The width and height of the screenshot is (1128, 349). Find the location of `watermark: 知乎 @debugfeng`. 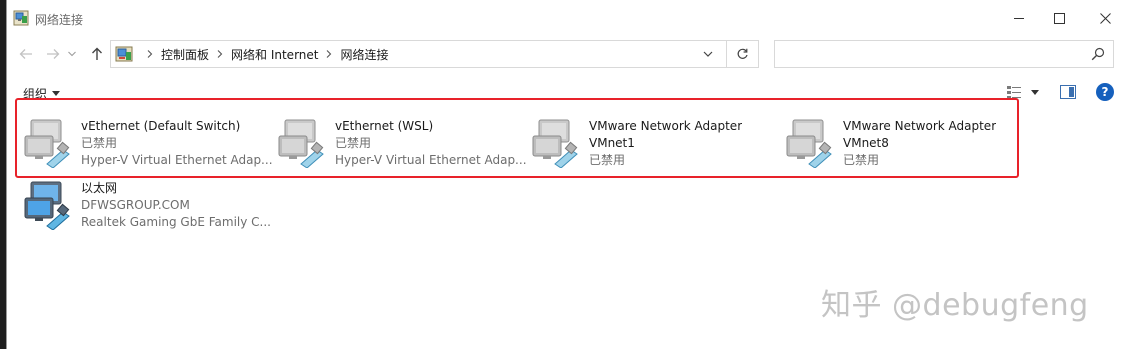

watermark: 知乎 @debugfeng is located at coordinates (955, 305).